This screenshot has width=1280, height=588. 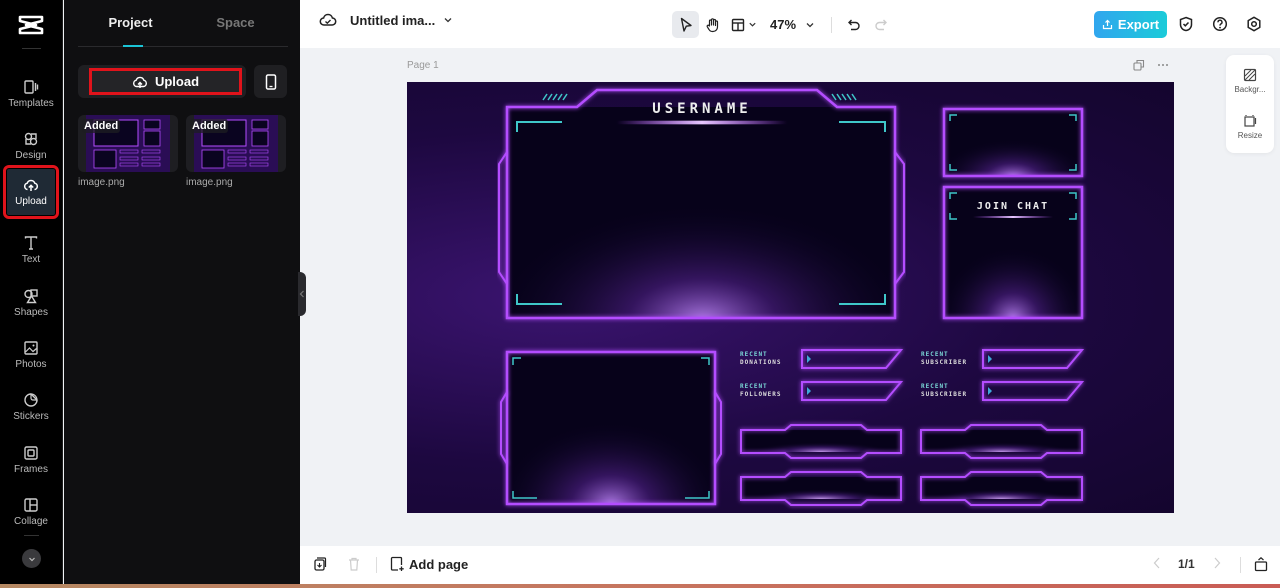 What do you see at coordinates (31, 469) in the screenshot?
I see `rail-item-label: Frames` at bounding box center [31, 469].